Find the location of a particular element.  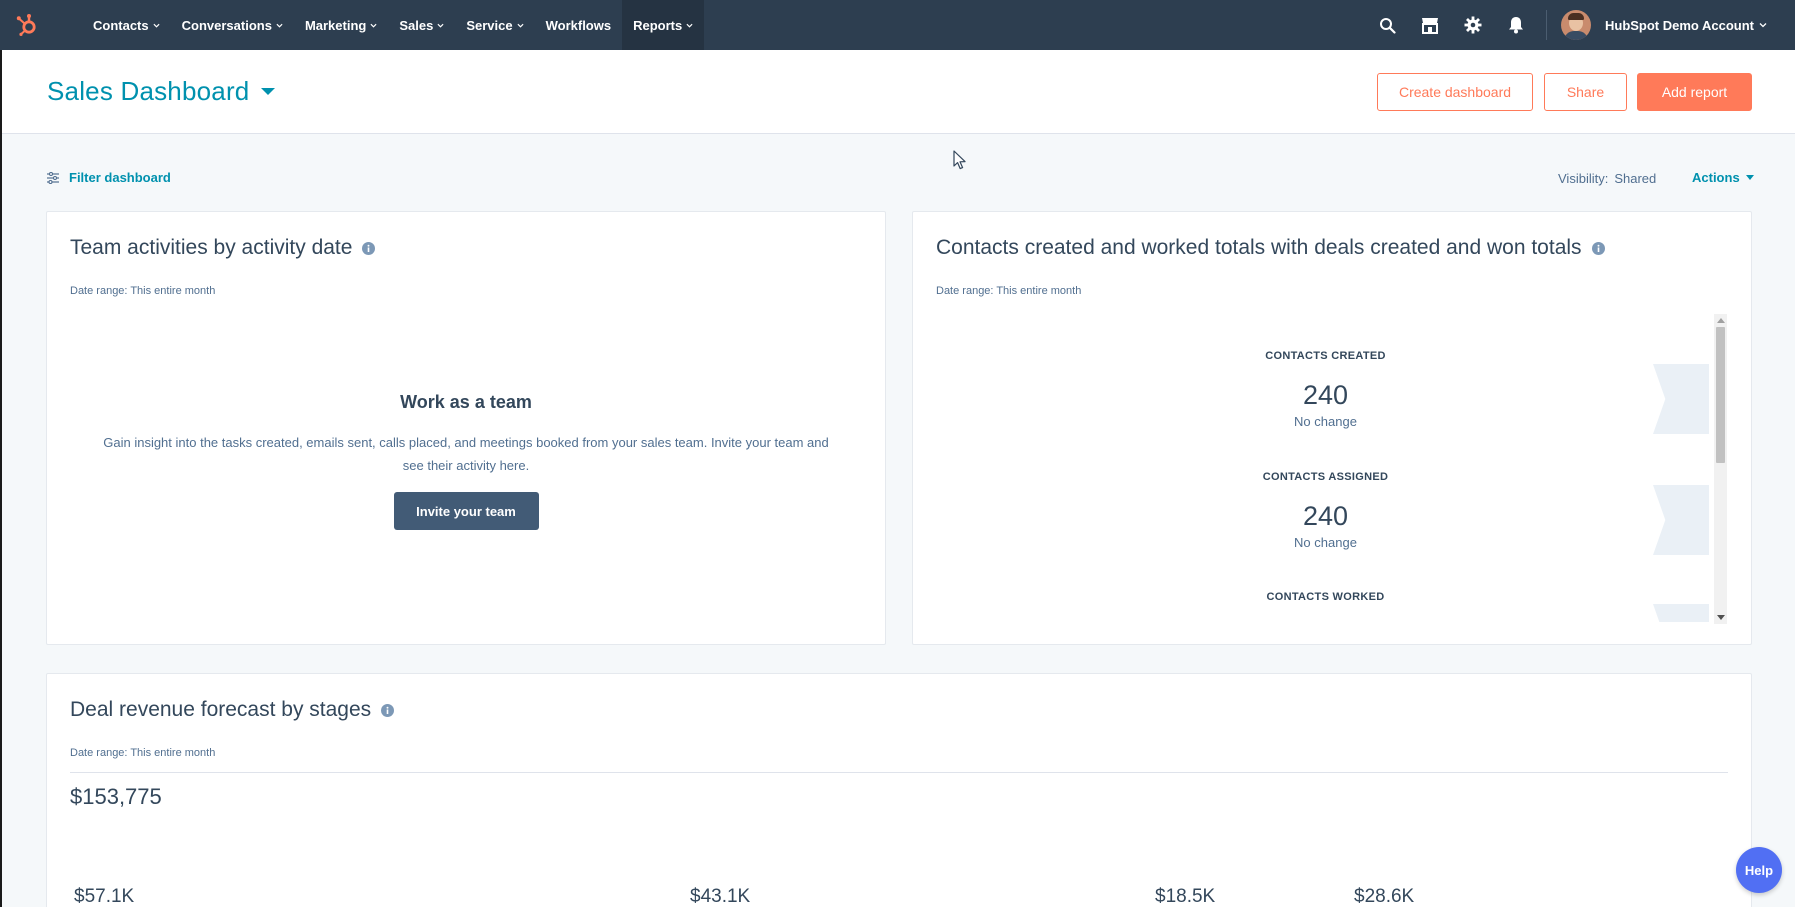

account-name: HubSpot Demo Account is located at coordinates (1679, 25).